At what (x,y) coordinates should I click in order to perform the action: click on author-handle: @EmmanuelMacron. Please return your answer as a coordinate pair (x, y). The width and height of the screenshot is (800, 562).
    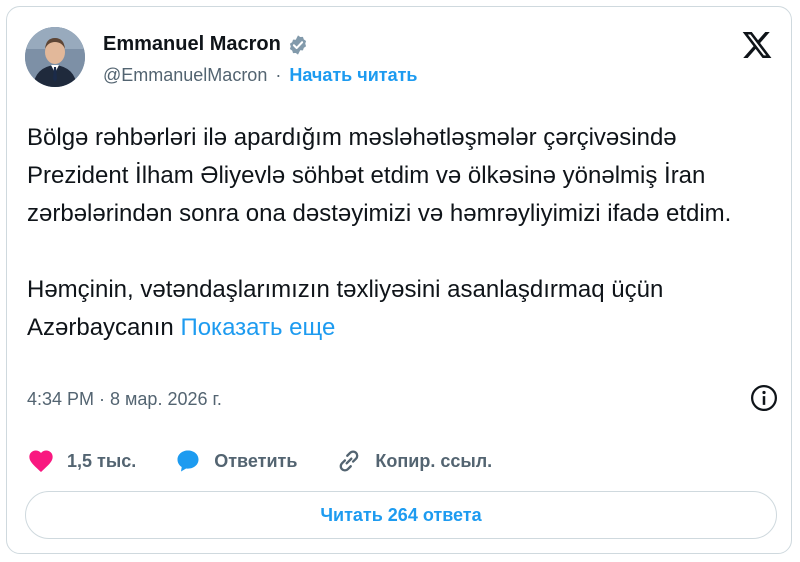
    Looking at the image, I should click on (185, 75).